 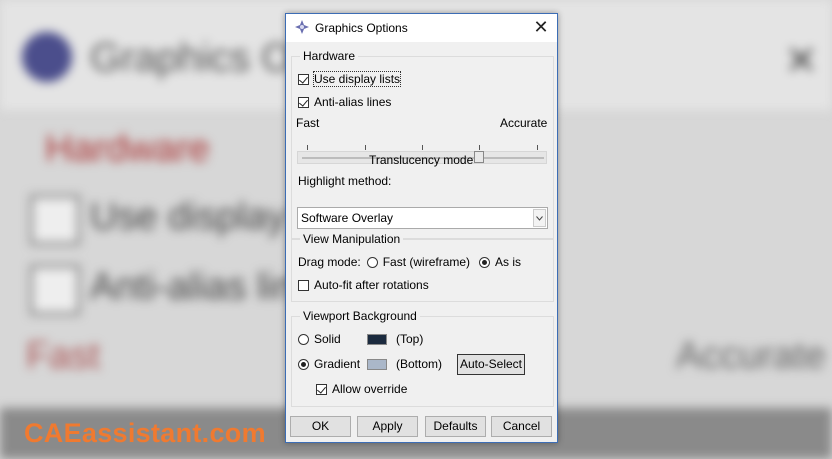 What do you see at coordinates (426, 262) in the screenshot?
I see `drag-mode-fast-label: Fast (wireframe)` at bounding box center [426, 262].